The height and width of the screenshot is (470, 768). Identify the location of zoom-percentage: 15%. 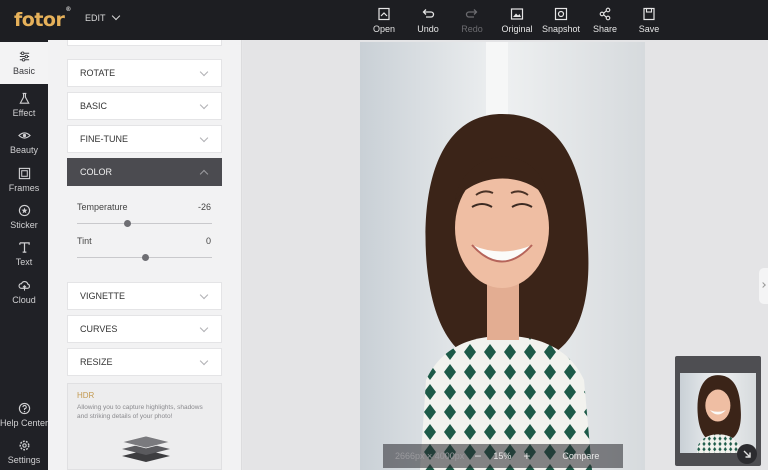
(502, 456).